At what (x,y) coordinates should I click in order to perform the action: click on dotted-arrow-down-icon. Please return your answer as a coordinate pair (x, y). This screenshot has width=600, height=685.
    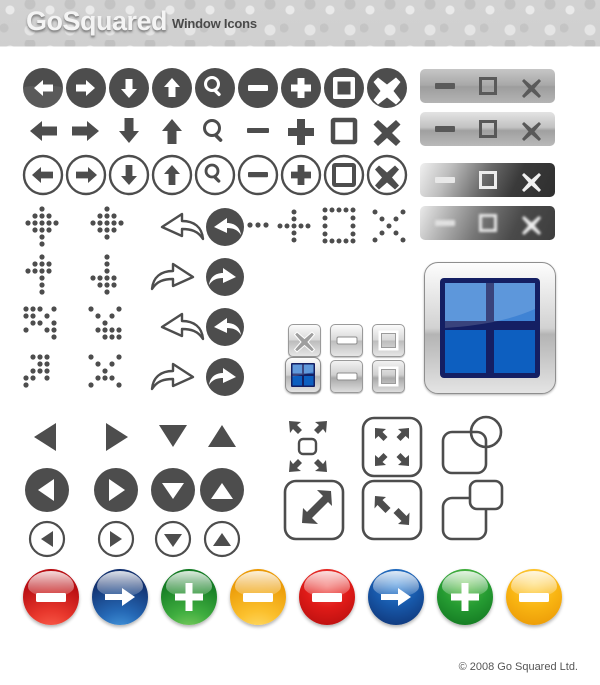
    Looking at the image, I should click on (103, 274).